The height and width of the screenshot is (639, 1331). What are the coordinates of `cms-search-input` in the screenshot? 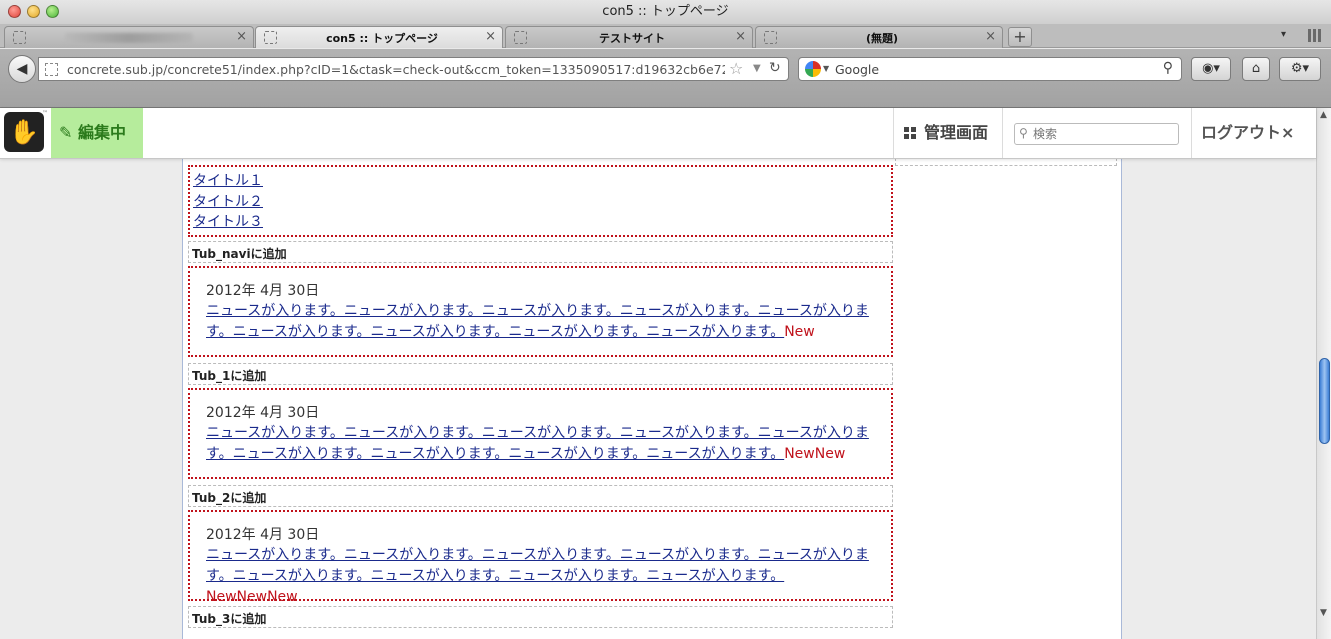 It's located at (1103, 134).